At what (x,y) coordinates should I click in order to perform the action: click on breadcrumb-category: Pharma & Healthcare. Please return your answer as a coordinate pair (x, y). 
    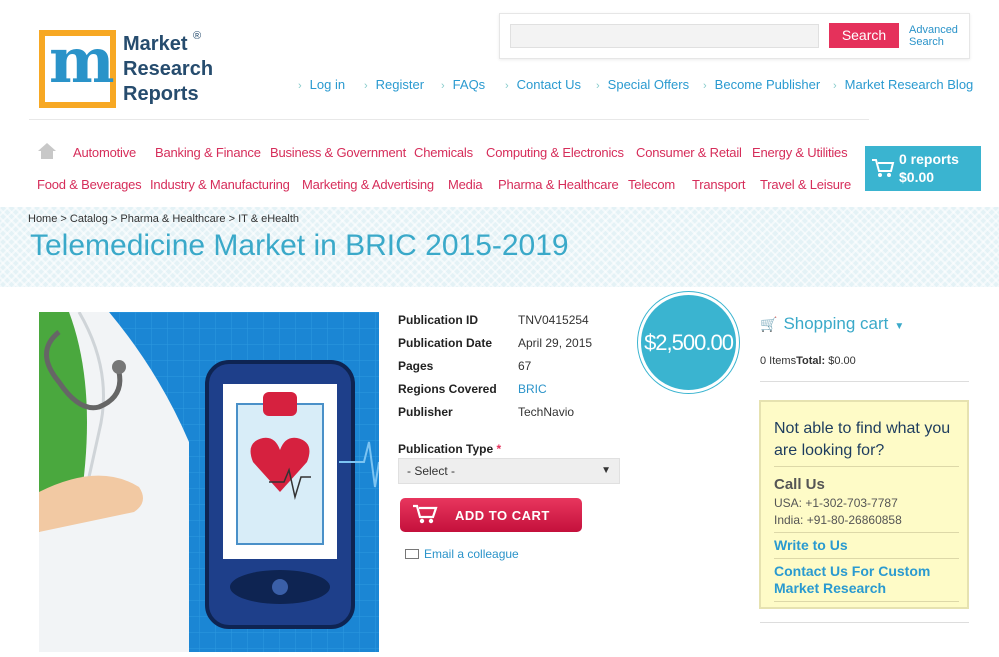
    Looking at the image, I should click on (172, 219).